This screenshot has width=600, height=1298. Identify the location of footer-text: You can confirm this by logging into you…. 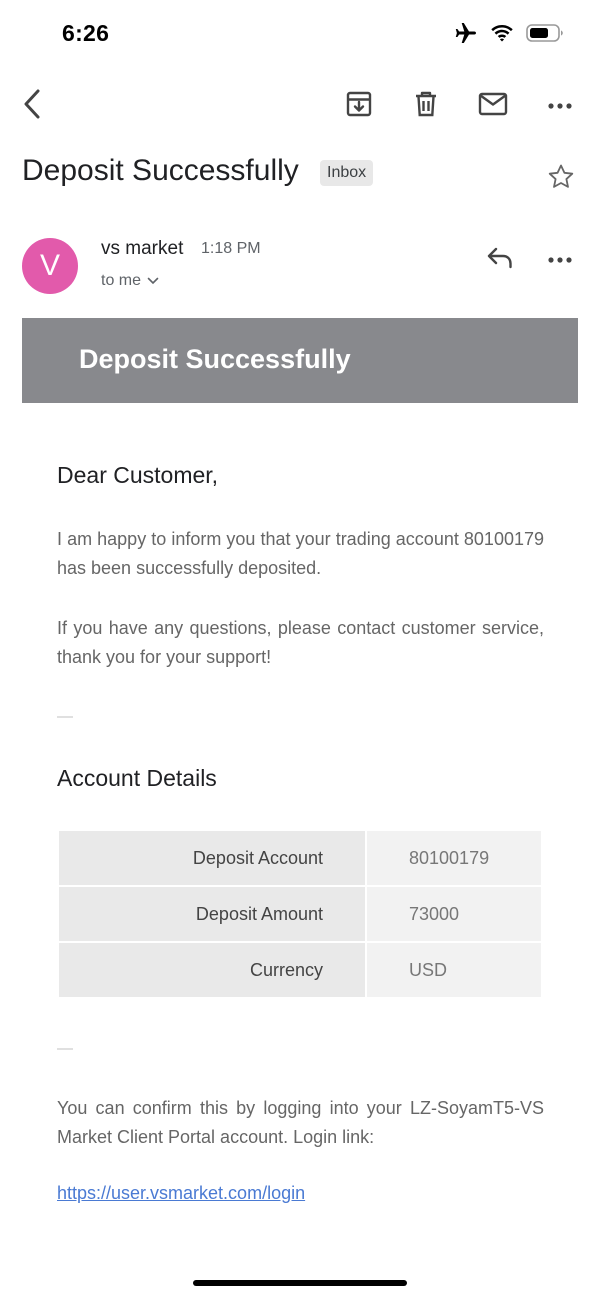
(300, 1122).